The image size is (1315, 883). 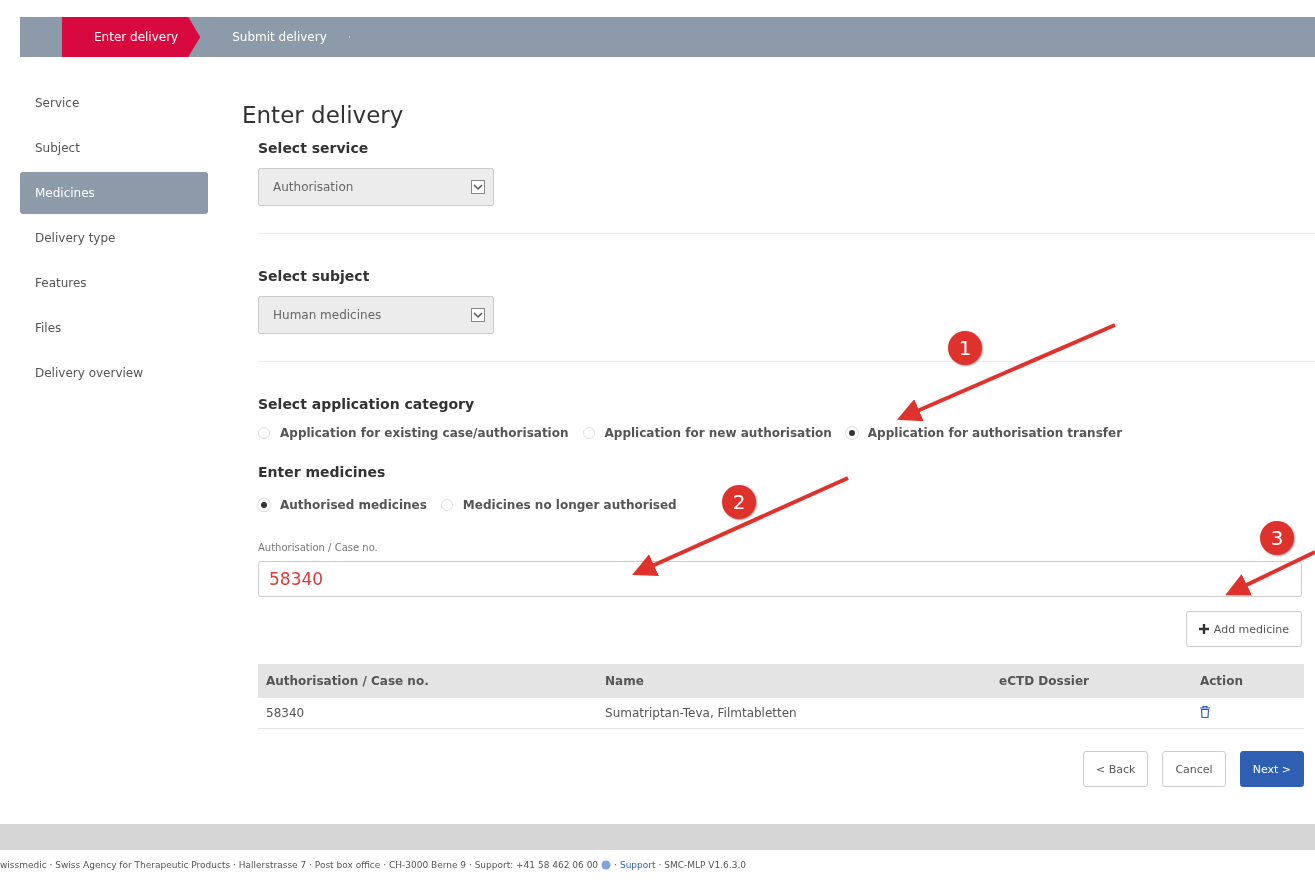 I want to click on back-button: < Back, so click(x=1115, y=769).